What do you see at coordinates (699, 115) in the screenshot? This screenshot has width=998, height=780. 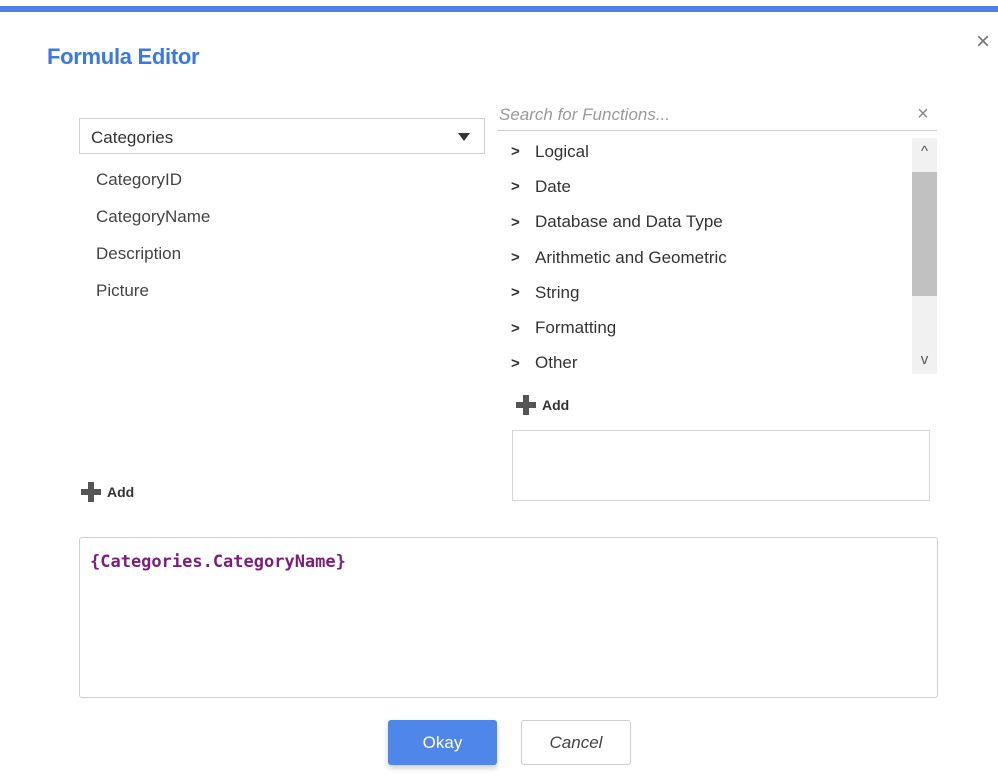 I see `function-search-input` at bounding box center [699, 115].